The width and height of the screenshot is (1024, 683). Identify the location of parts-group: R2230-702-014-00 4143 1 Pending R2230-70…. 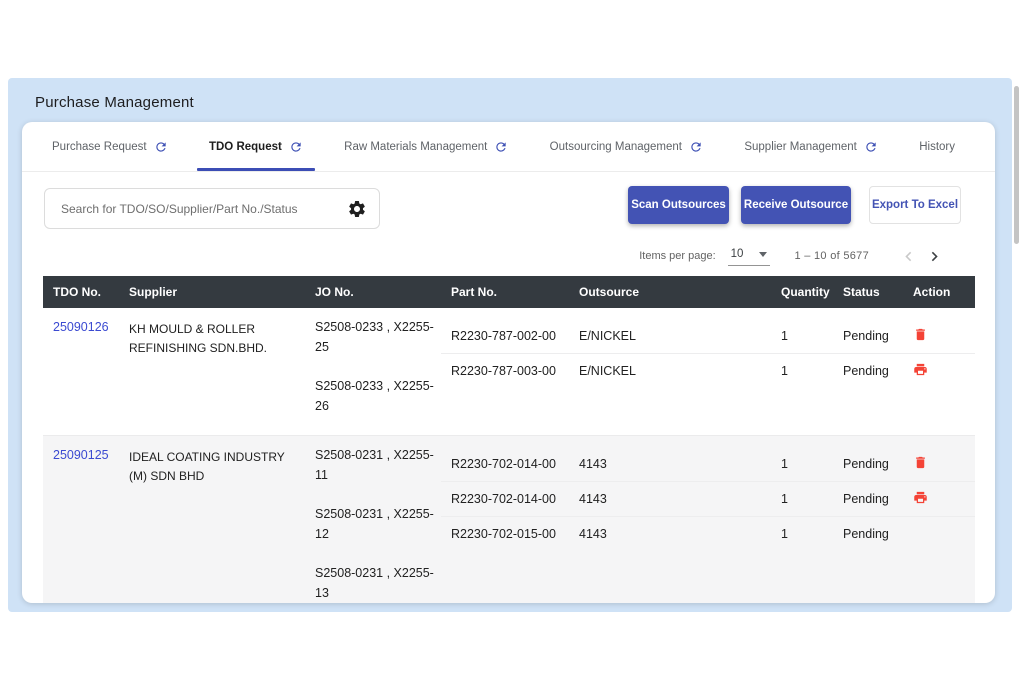
(708, 519).